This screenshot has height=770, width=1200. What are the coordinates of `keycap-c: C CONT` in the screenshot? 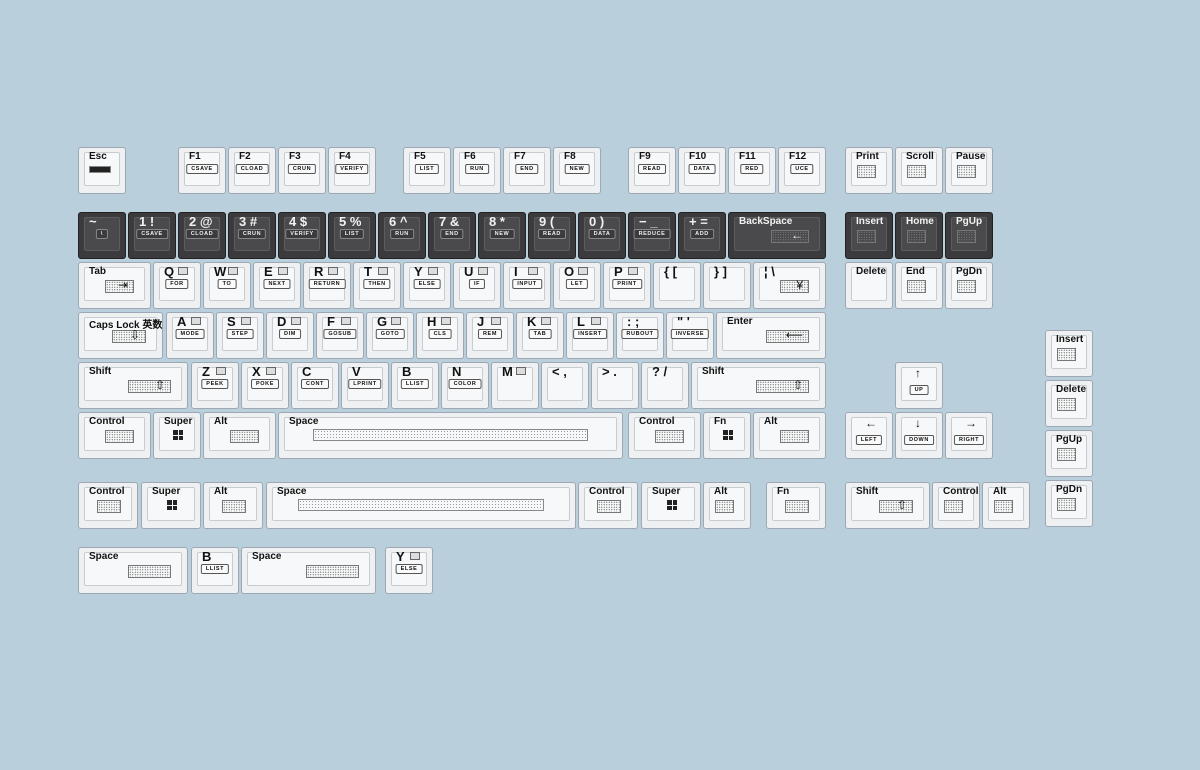 It's located at (315, 385).